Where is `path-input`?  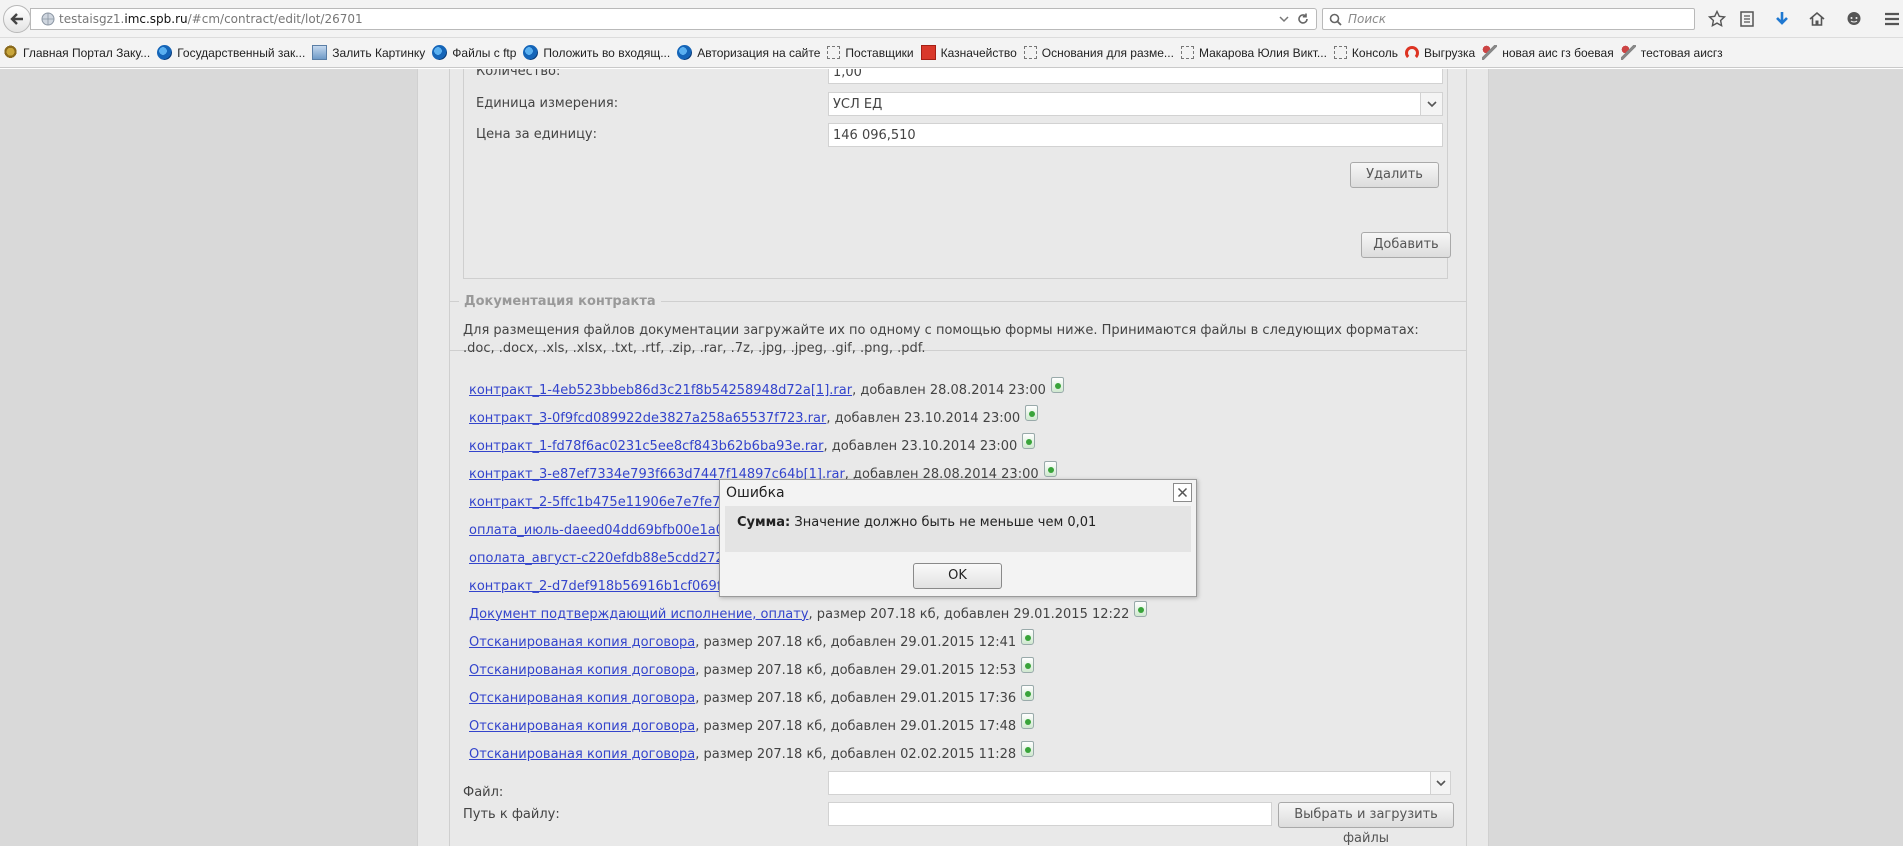 path-input is located at coordinates (1050, 814).